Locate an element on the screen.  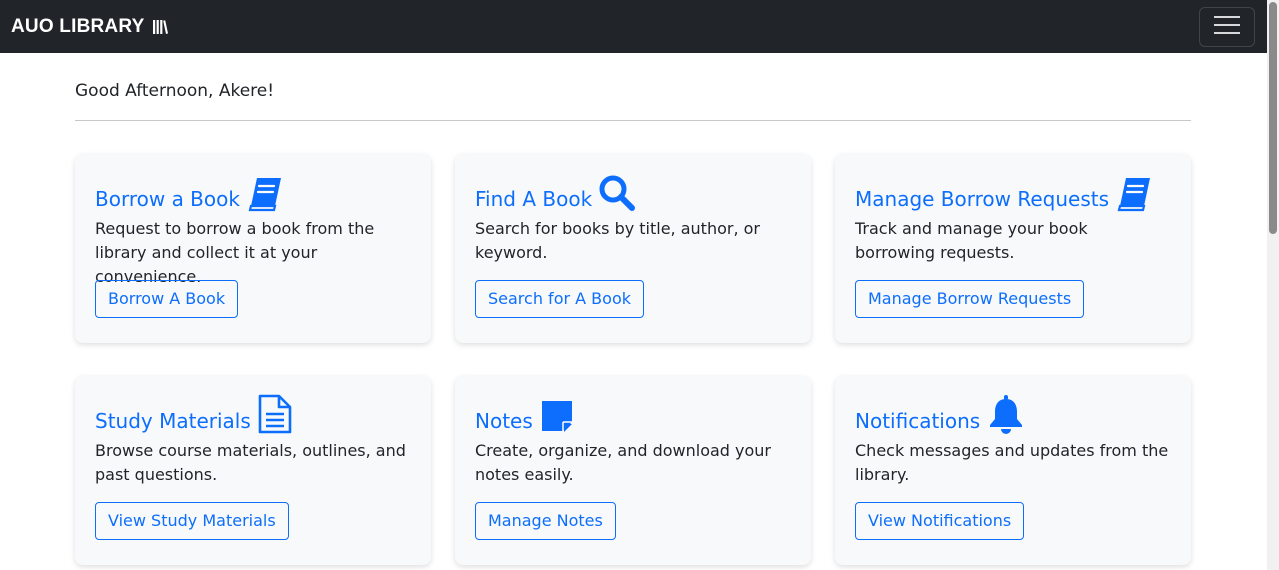
card-title-text: Study Materials is located at coordinates (173, 421).